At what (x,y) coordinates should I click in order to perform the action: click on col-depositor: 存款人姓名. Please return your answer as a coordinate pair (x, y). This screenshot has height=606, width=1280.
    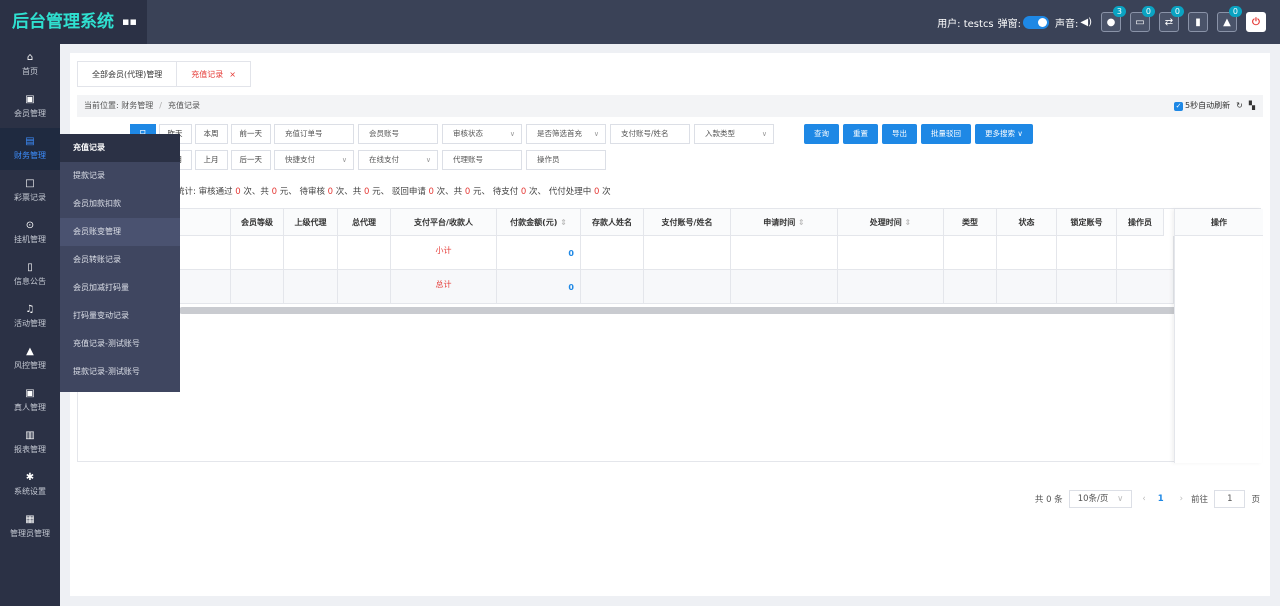
    Looking at the image, I should click on (612, 222).